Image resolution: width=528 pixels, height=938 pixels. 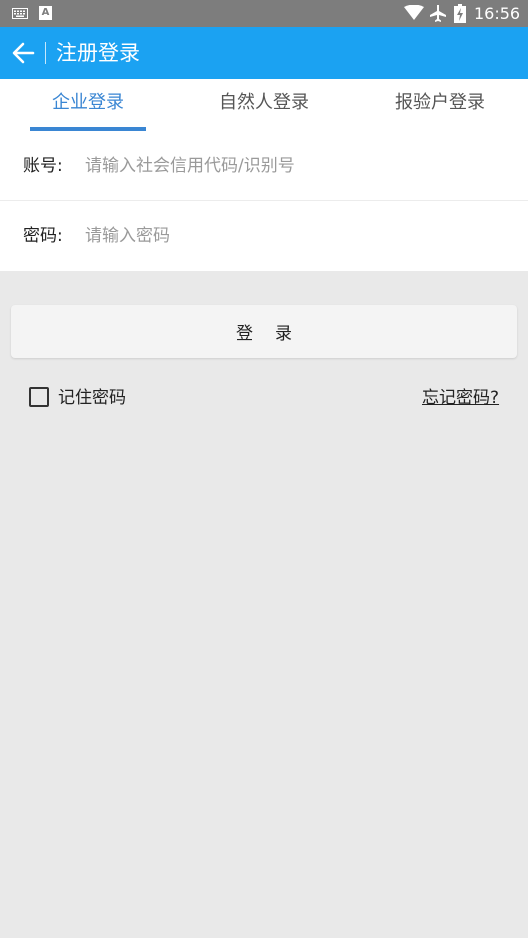 What do you see at coordinates (264, 331) in the screenshot?
I see `login-button: 登录` at bounding box center [264, 331].